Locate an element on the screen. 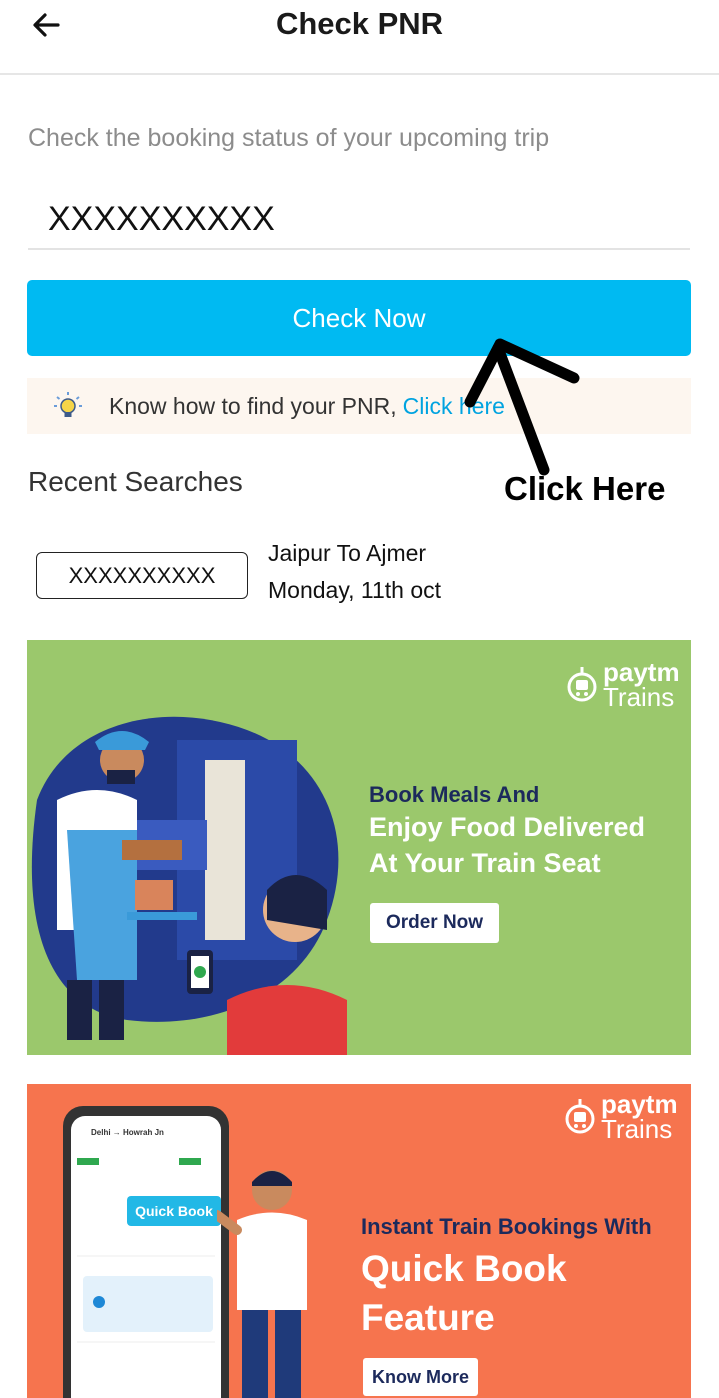 The image size is (719, 1398). recent-pnr-chip: XXXXXXXXXX is located at coordinates (142, 575).